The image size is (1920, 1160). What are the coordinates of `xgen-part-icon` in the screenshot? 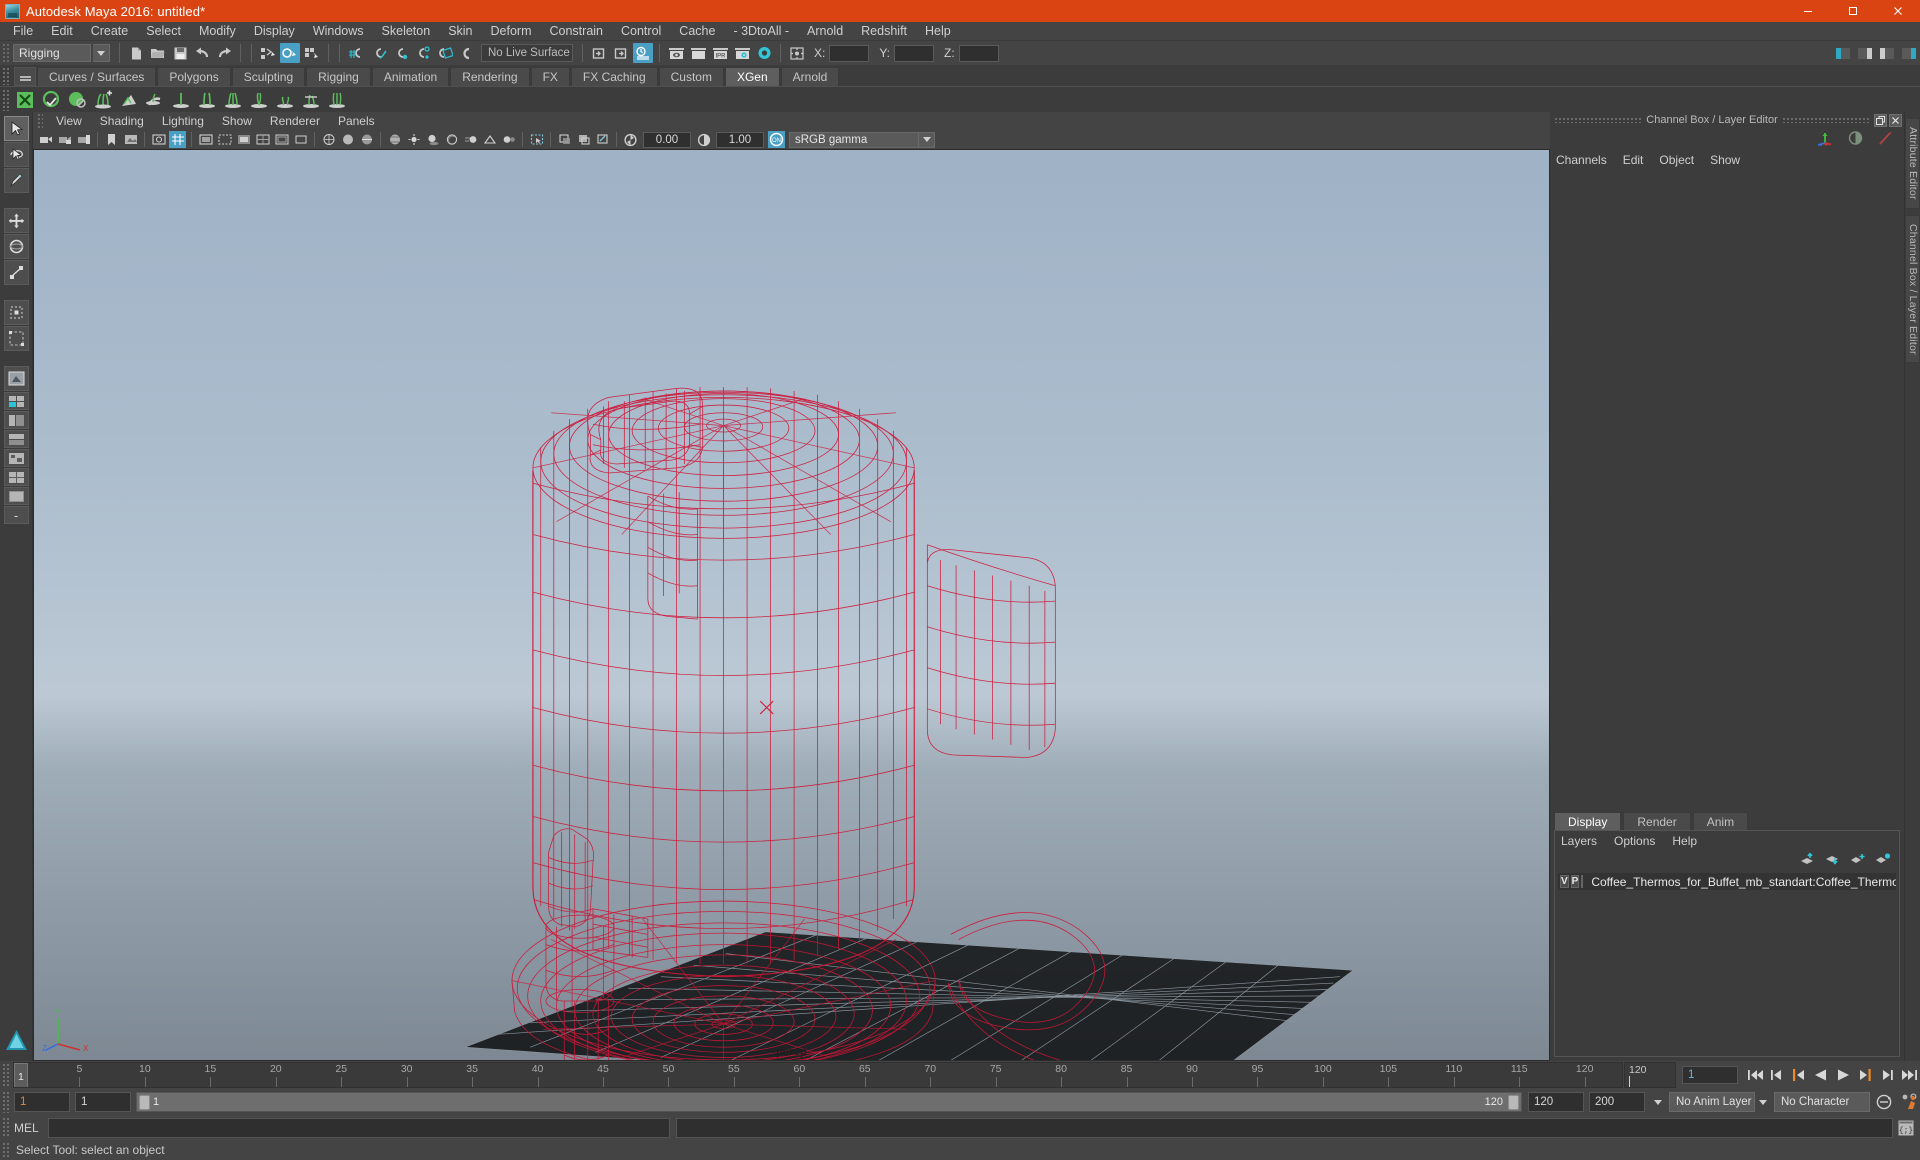 It's located at (337, 100).